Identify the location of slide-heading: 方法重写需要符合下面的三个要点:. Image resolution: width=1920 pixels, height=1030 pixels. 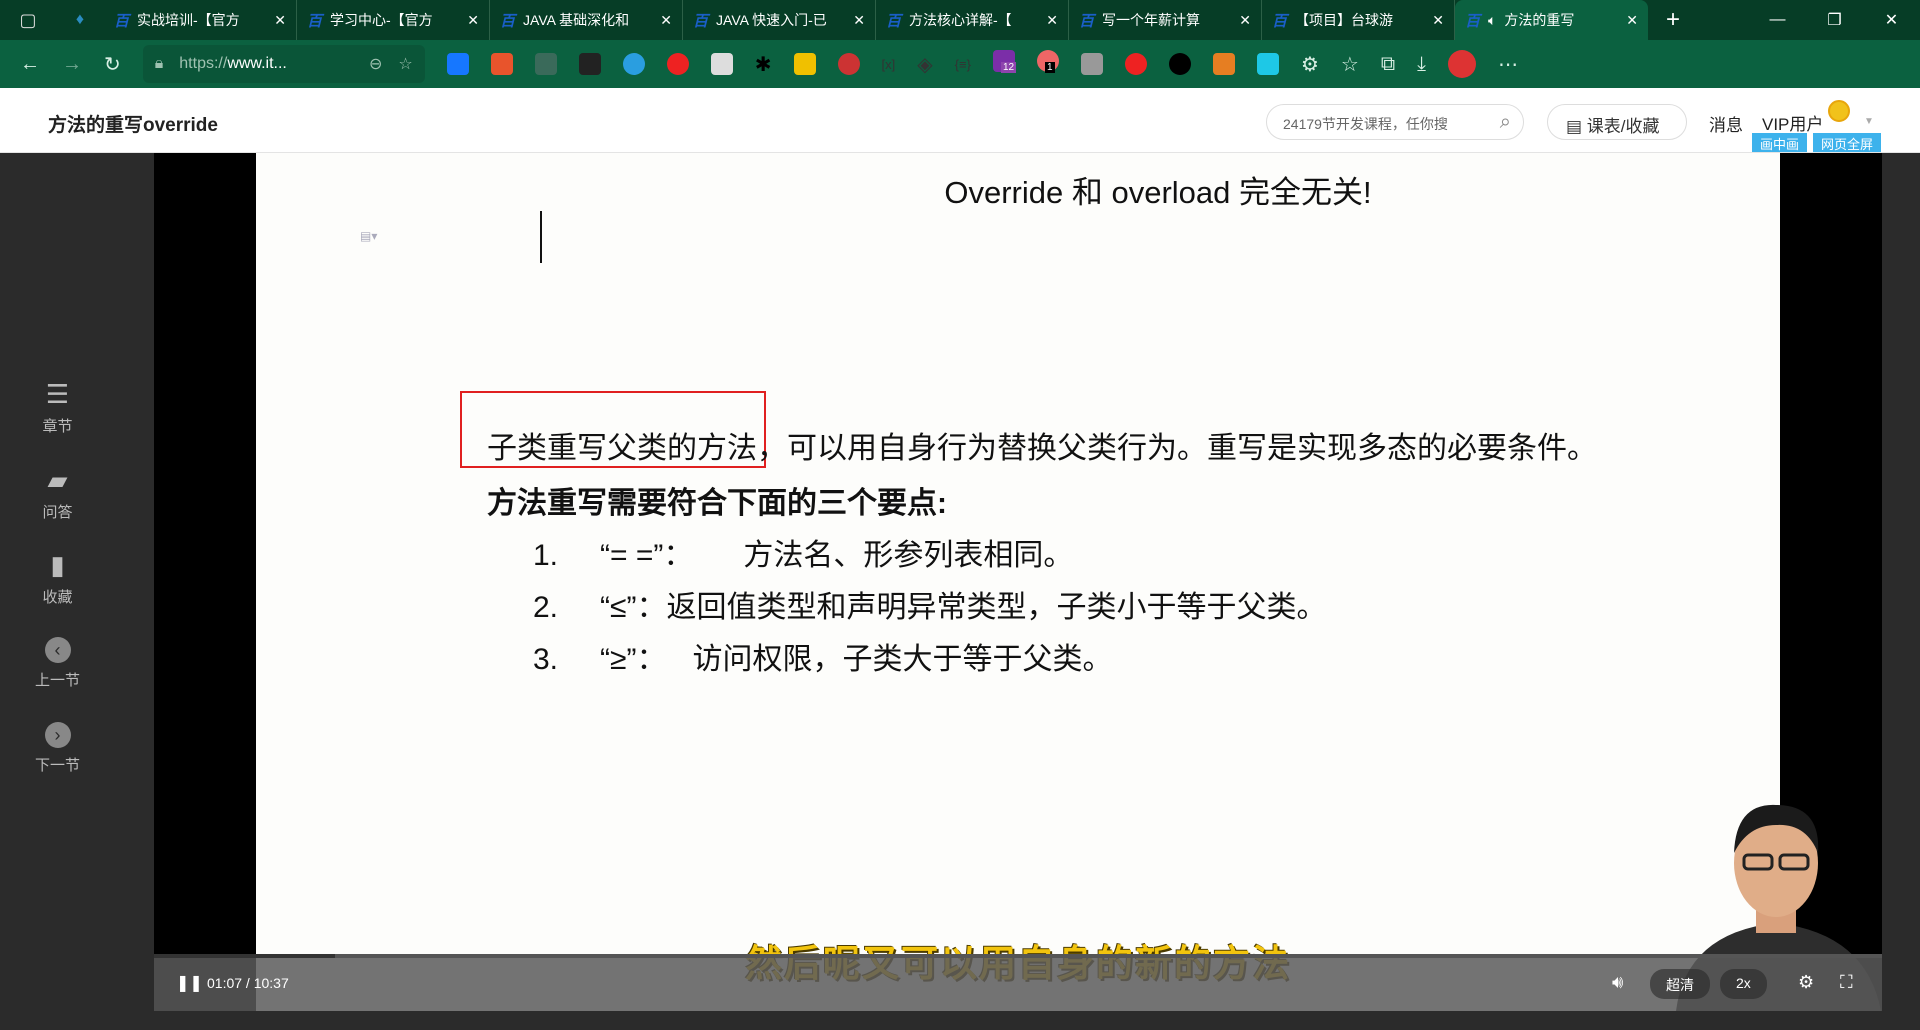
(717, 503).